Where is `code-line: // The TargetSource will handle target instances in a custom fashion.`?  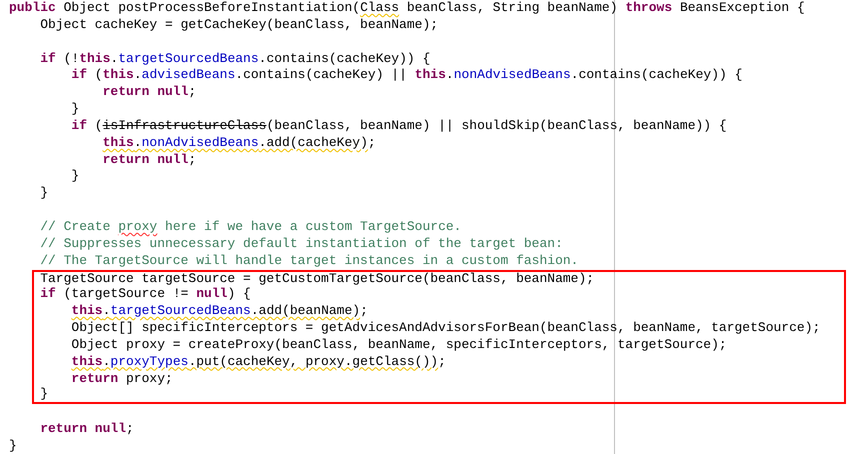
code-line: // The TargetSource will handle target instances in a custom fashion. is located at coordinates (309, 261).